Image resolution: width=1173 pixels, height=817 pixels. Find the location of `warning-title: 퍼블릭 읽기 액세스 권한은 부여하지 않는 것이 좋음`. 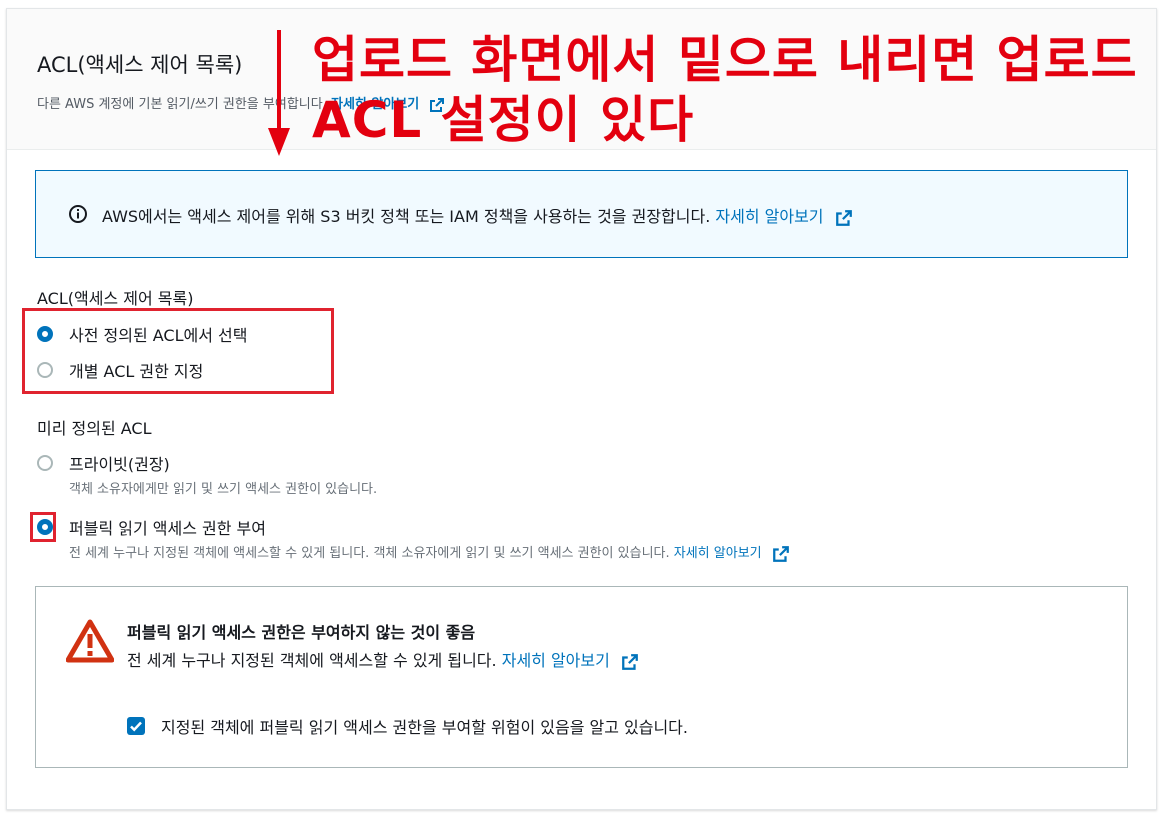

warning-title: 퍼블릭 읽기 액세스 권한은 부여하지 않는 것이 좋음 is located at coordinates (301, 632).